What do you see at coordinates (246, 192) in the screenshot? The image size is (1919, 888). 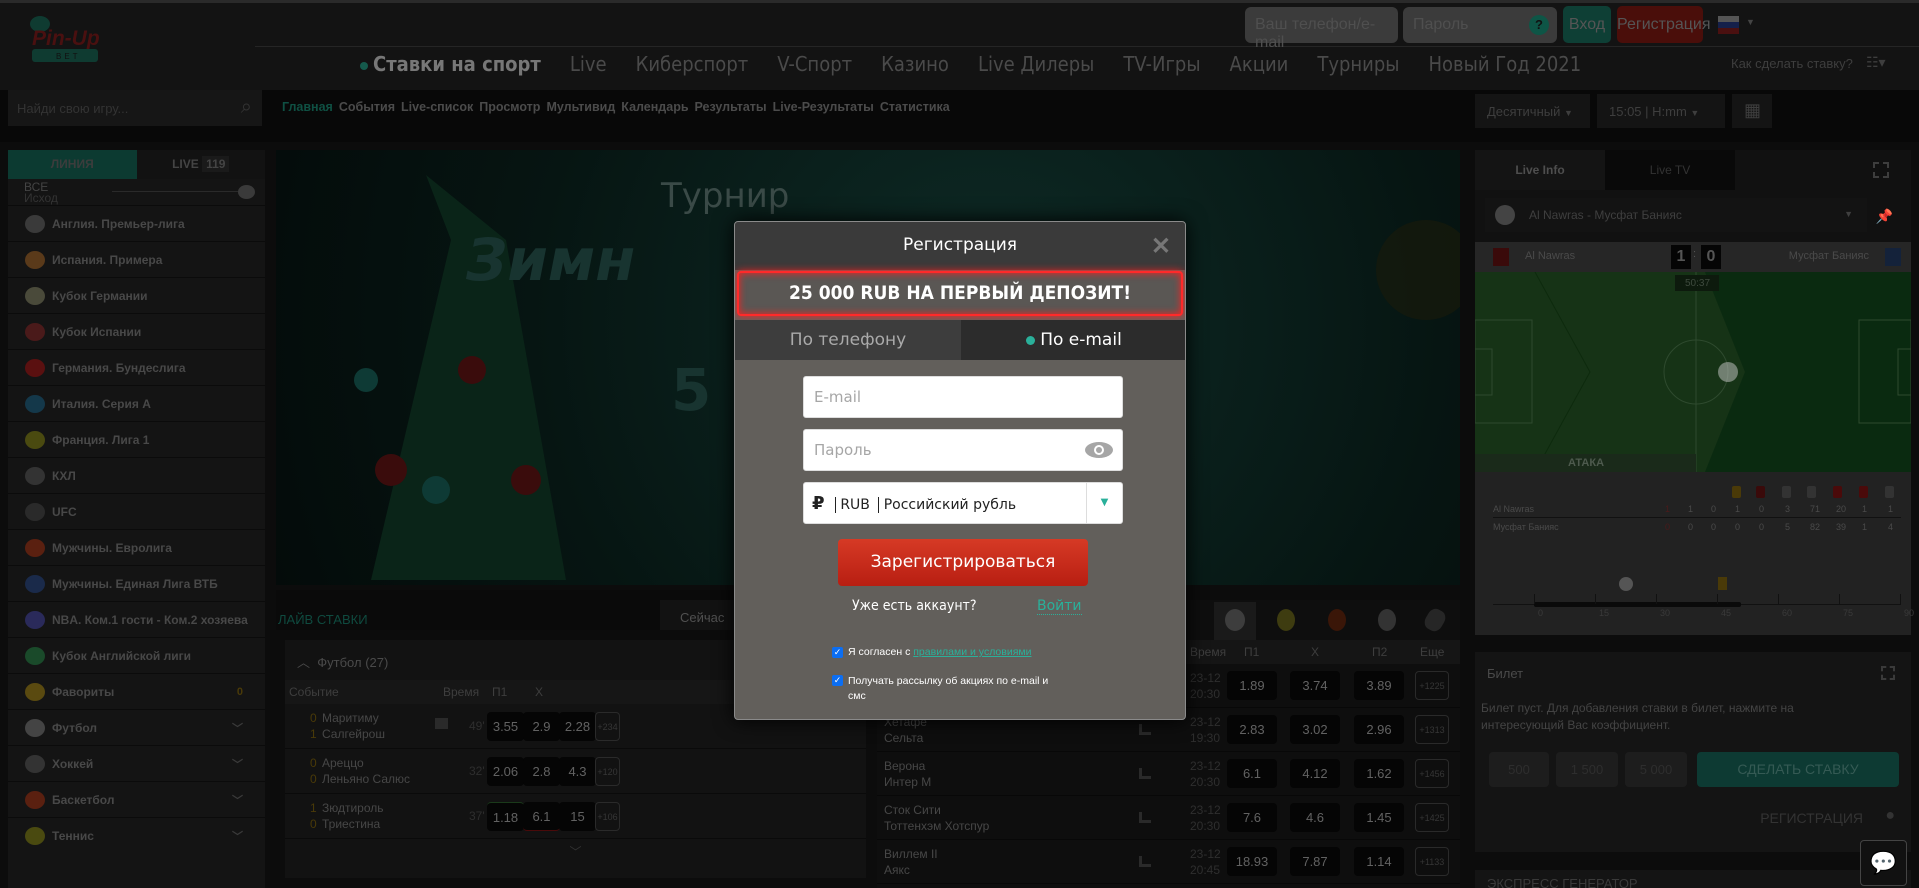 I see `outcome-slider-handle` at bounding box center [246, 192].